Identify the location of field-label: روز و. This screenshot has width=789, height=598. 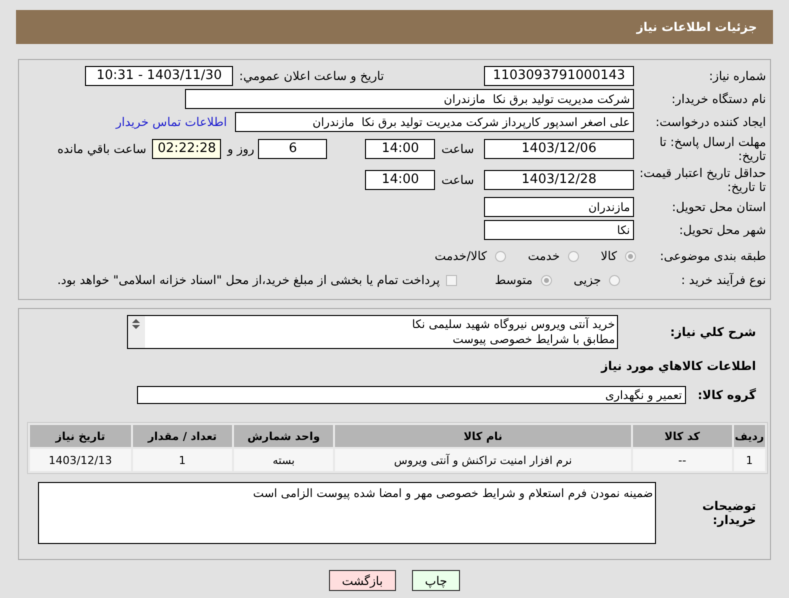
(240, 149).